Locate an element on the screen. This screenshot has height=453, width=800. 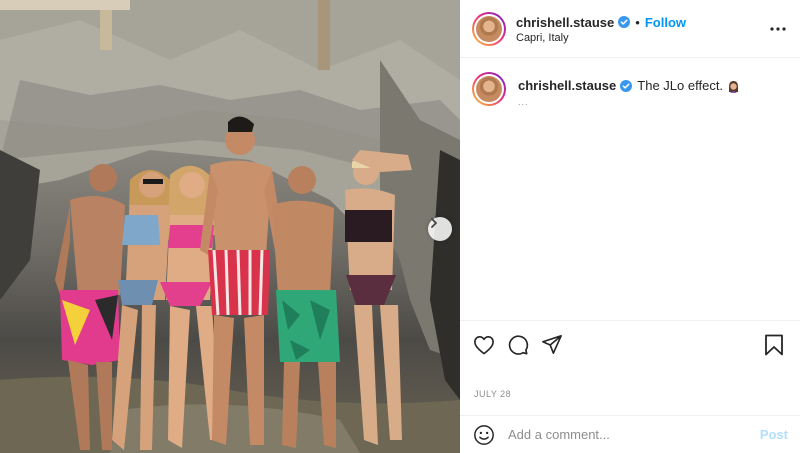
emoji-button is located at coordinates (484, 435).